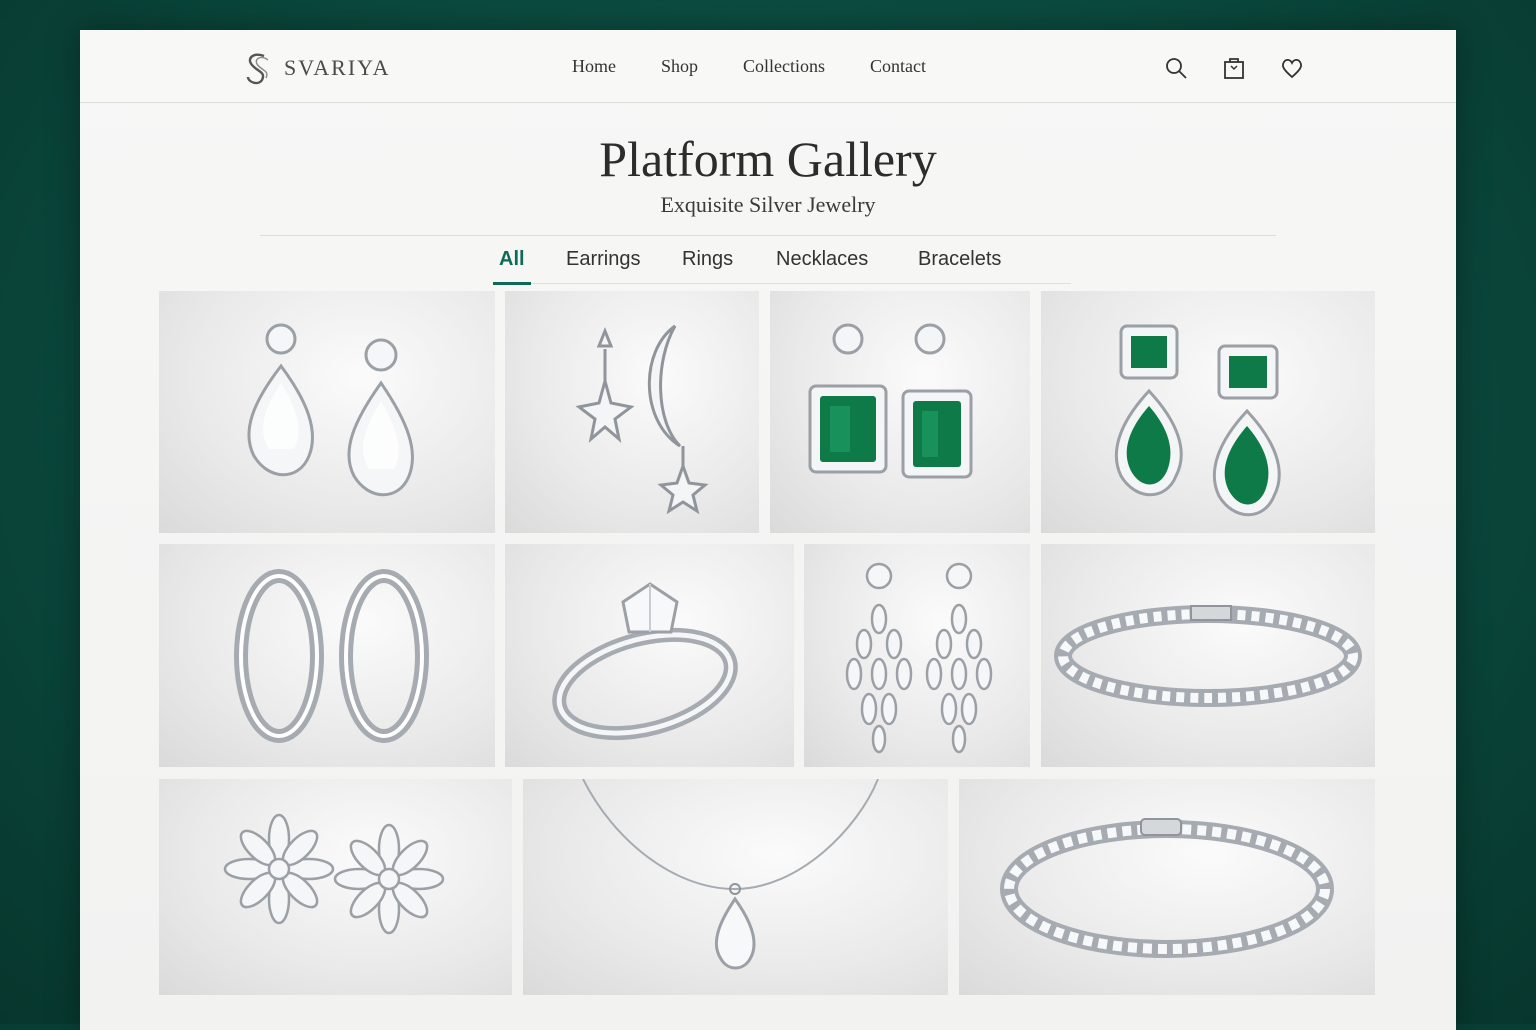 The height and width of the screenshot is (1030, 1536). What do you see at coordinates (822, 259) in the screenshot?
I see `filter-necklaces: Necklaces` at bounding box center [822, 259].